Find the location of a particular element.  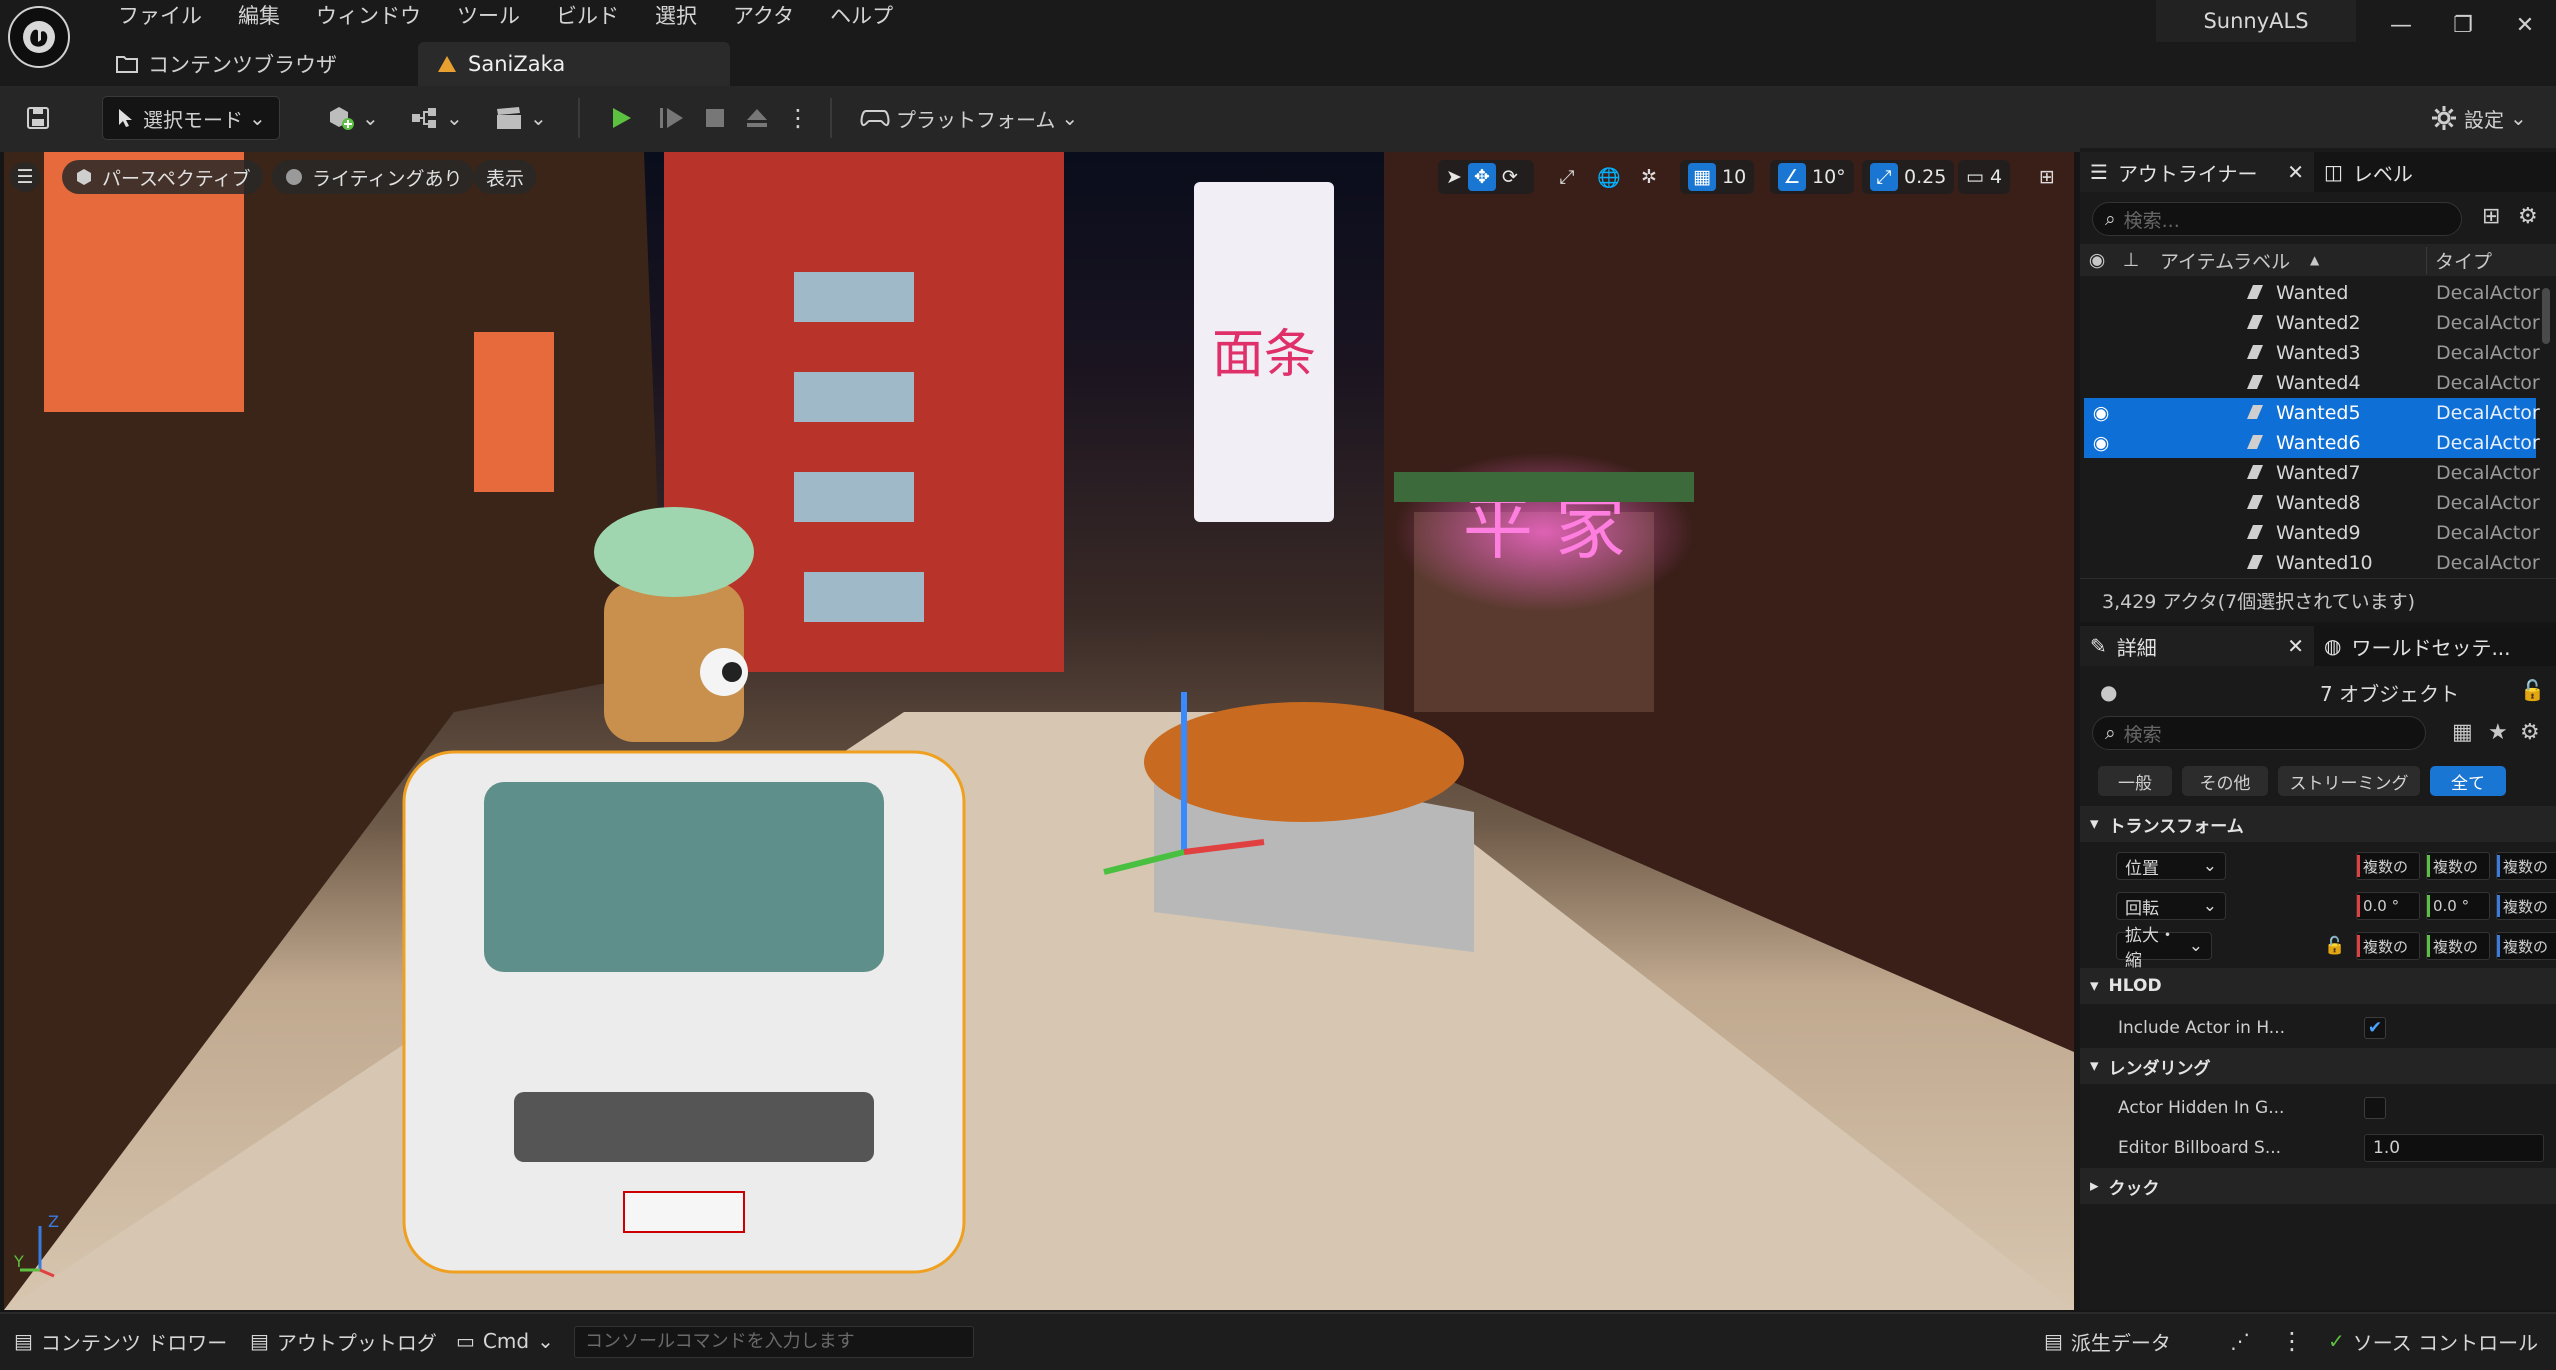

save-button is located at coordinates (38, 118).